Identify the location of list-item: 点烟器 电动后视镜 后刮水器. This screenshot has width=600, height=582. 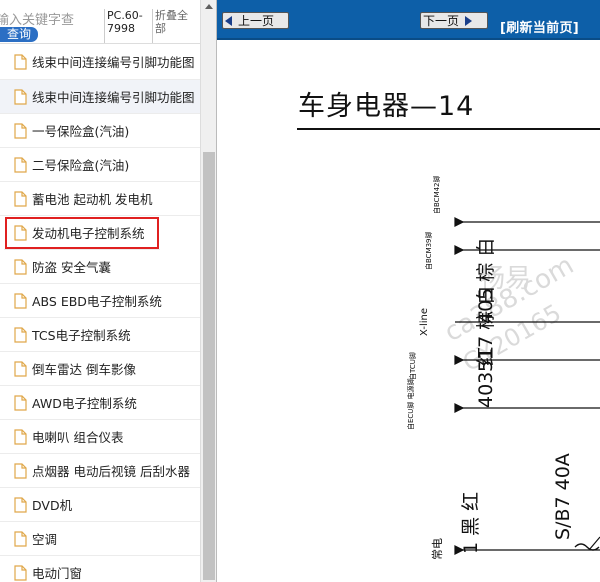
(100, 471).